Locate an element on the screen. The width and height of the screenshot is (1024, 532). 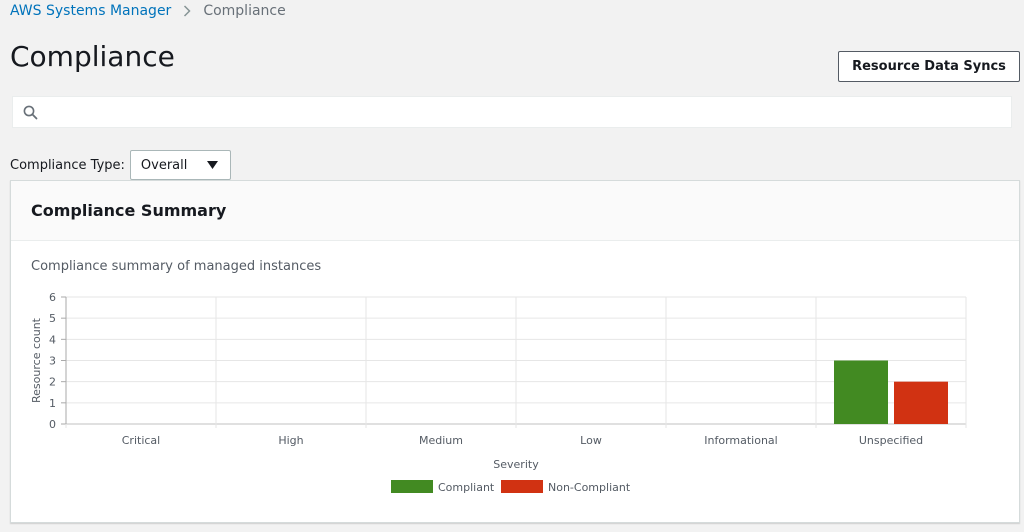
x-axis-label: Severity is located at coordinates (516, 464).